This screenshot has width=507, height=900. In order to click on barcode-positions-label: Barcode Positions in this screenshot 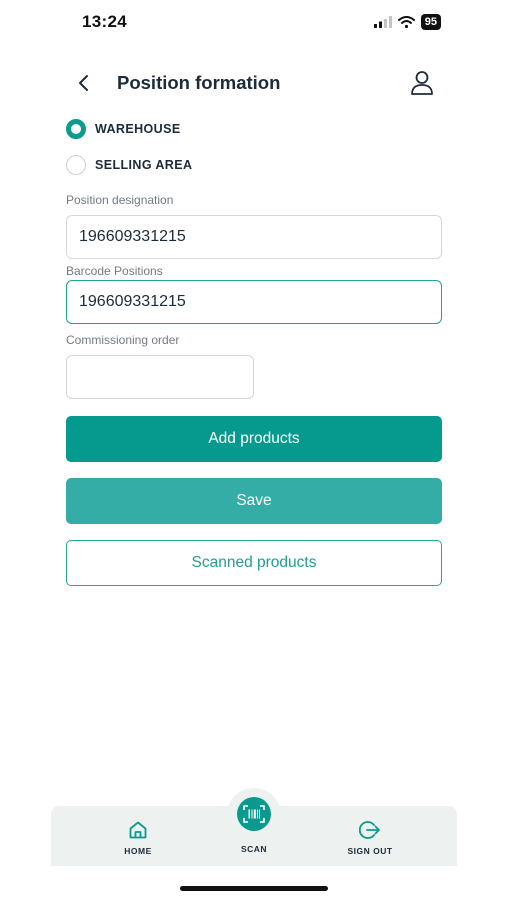, I will do `click(114, 271)`.